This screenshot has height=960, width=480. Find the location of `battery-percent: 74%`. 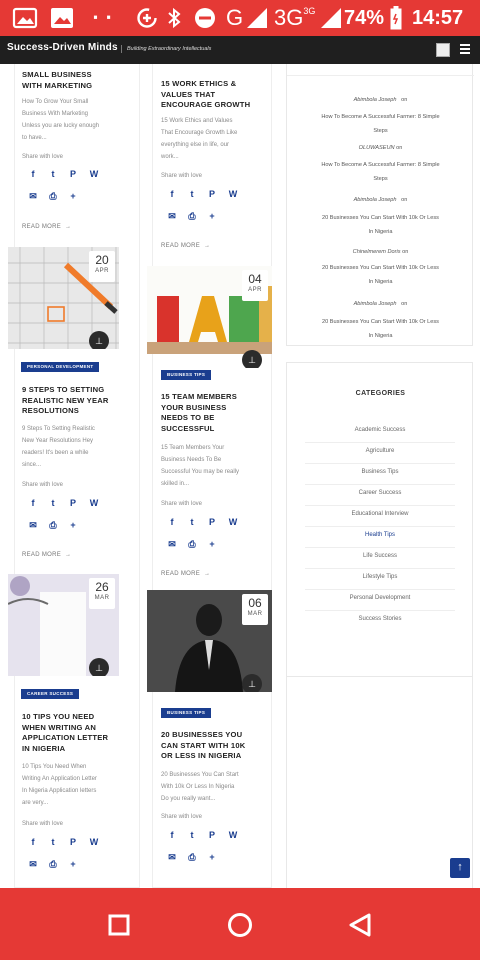

battery-percent: 74% is located at coordinates (364, 17).